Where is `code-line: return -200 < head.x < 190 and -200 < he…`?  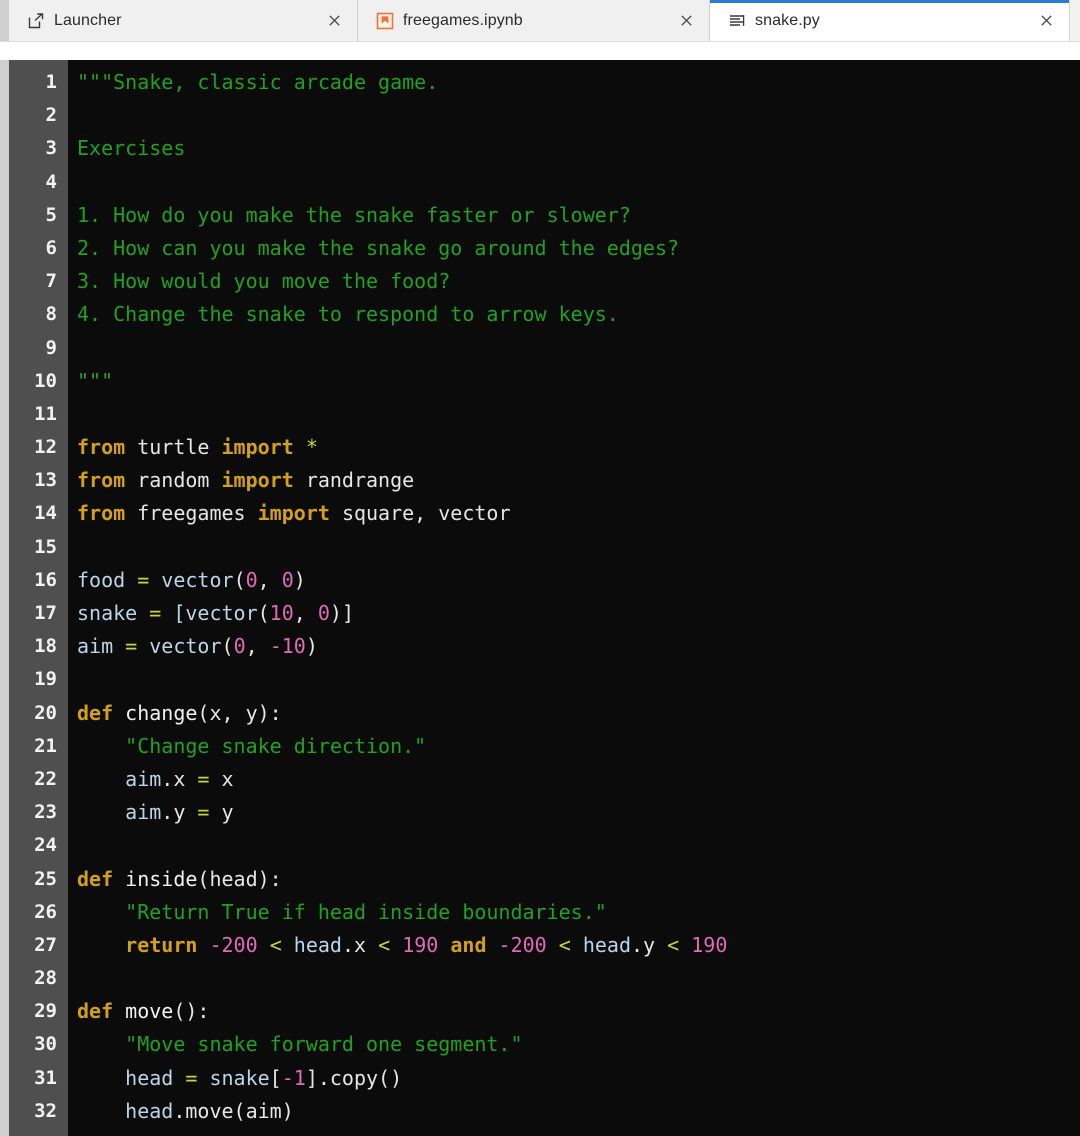 code-line: return -200 < head.x < 190 and -200 < he… is located at coordinates (578, 945).